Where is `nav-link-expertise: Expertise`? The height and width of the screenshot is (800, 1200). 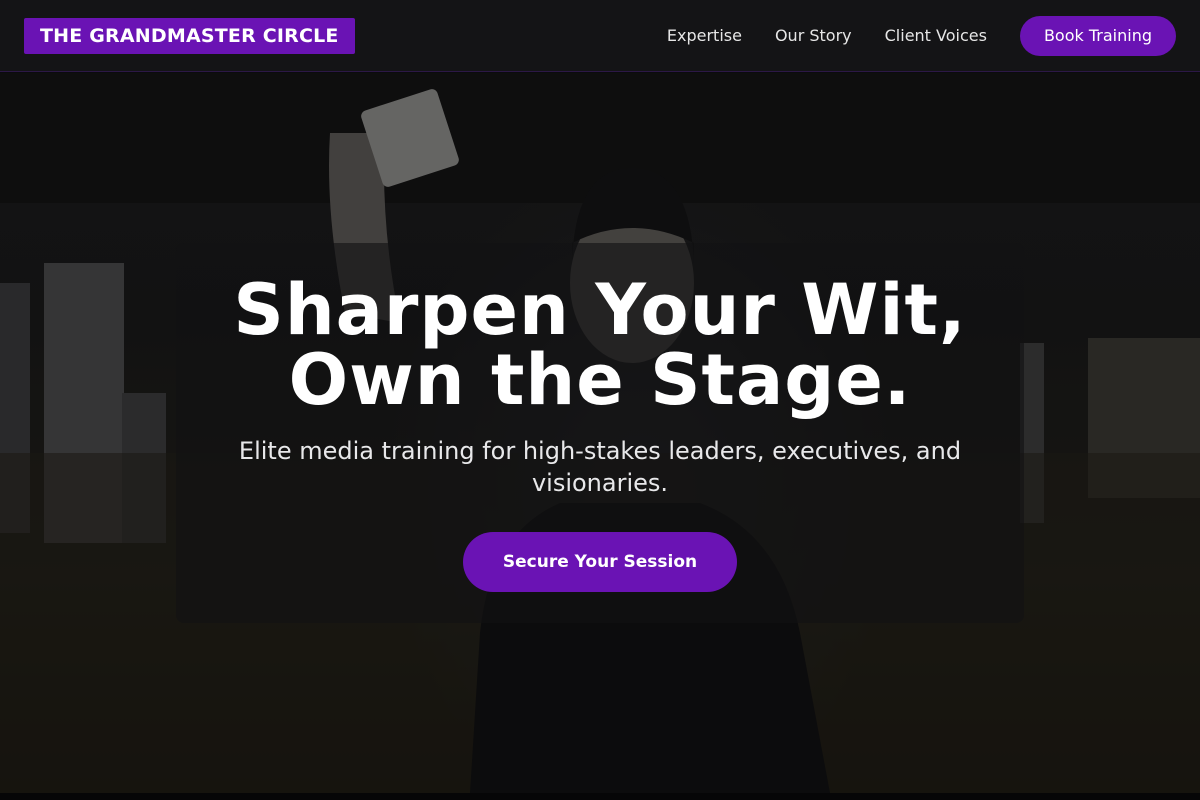
nav-link-expertise: Expertise is located at coordinates (704, 35).